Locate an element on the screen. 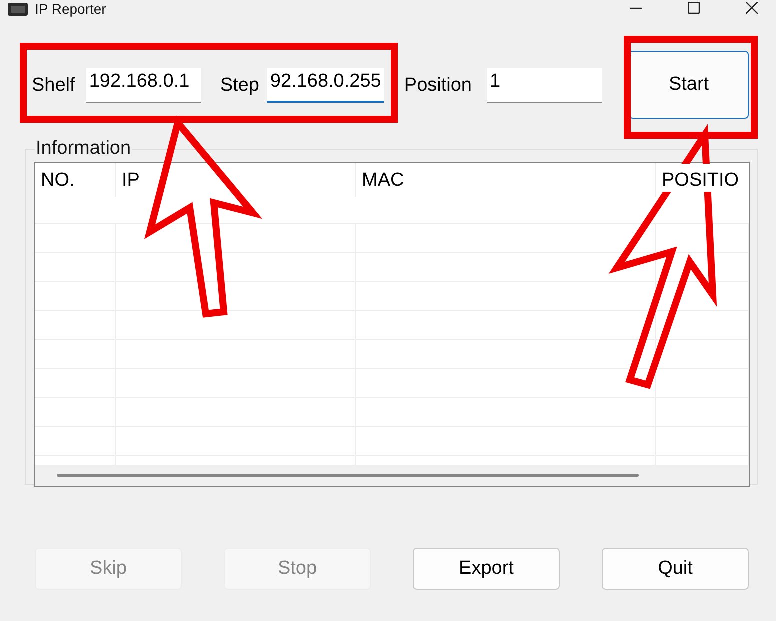 This screenshot has height=621, width=776. column-header: NO. is located at coordinates (75, 180).